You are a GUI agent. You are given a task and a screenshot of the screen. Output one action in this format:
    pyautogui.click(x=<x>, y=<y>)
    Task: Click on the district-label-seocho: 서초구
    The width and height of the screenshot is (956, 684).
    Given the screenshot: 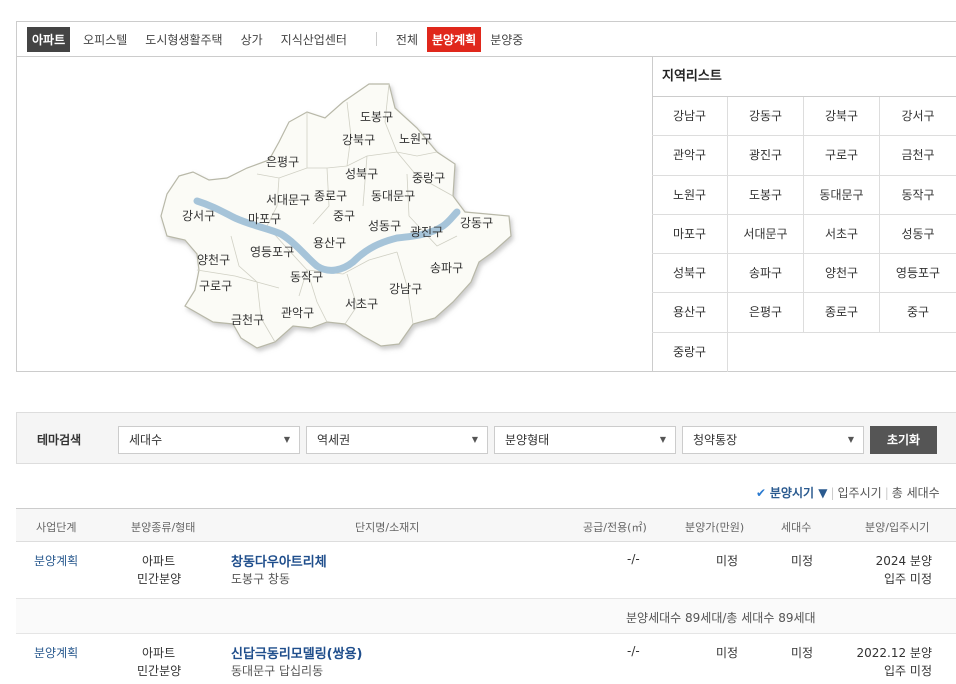 What is the action you would take?
    pyautogui.click(x=361, y=303)
    